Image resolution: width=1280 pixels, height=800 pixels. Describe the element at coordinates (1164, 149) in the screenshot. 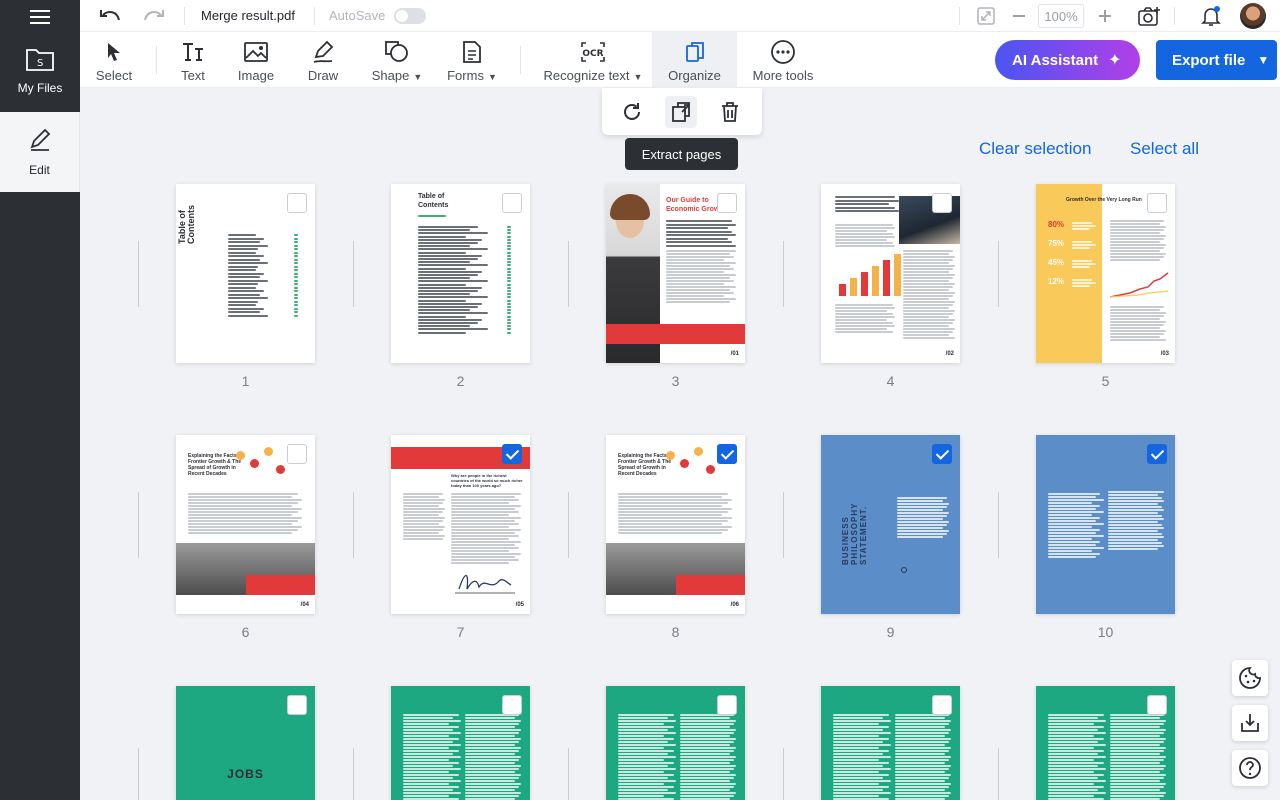

I see `select-all-link: Select all` at that location.